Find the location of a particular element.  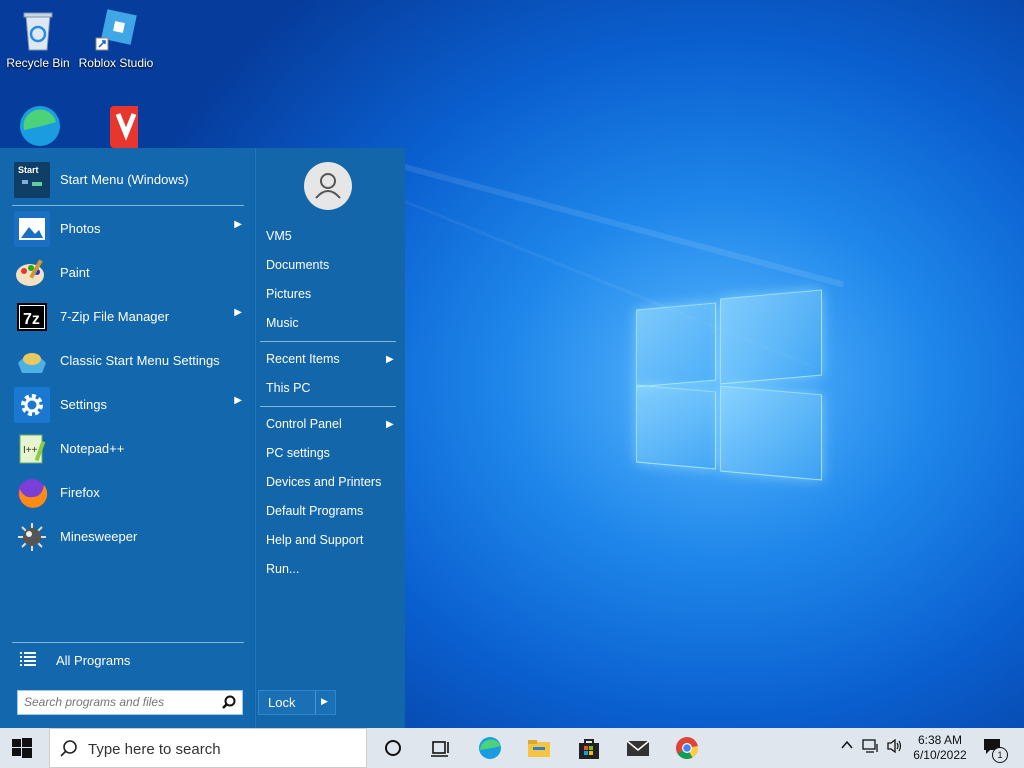

gear-icon is located at coordinates (32, 405).